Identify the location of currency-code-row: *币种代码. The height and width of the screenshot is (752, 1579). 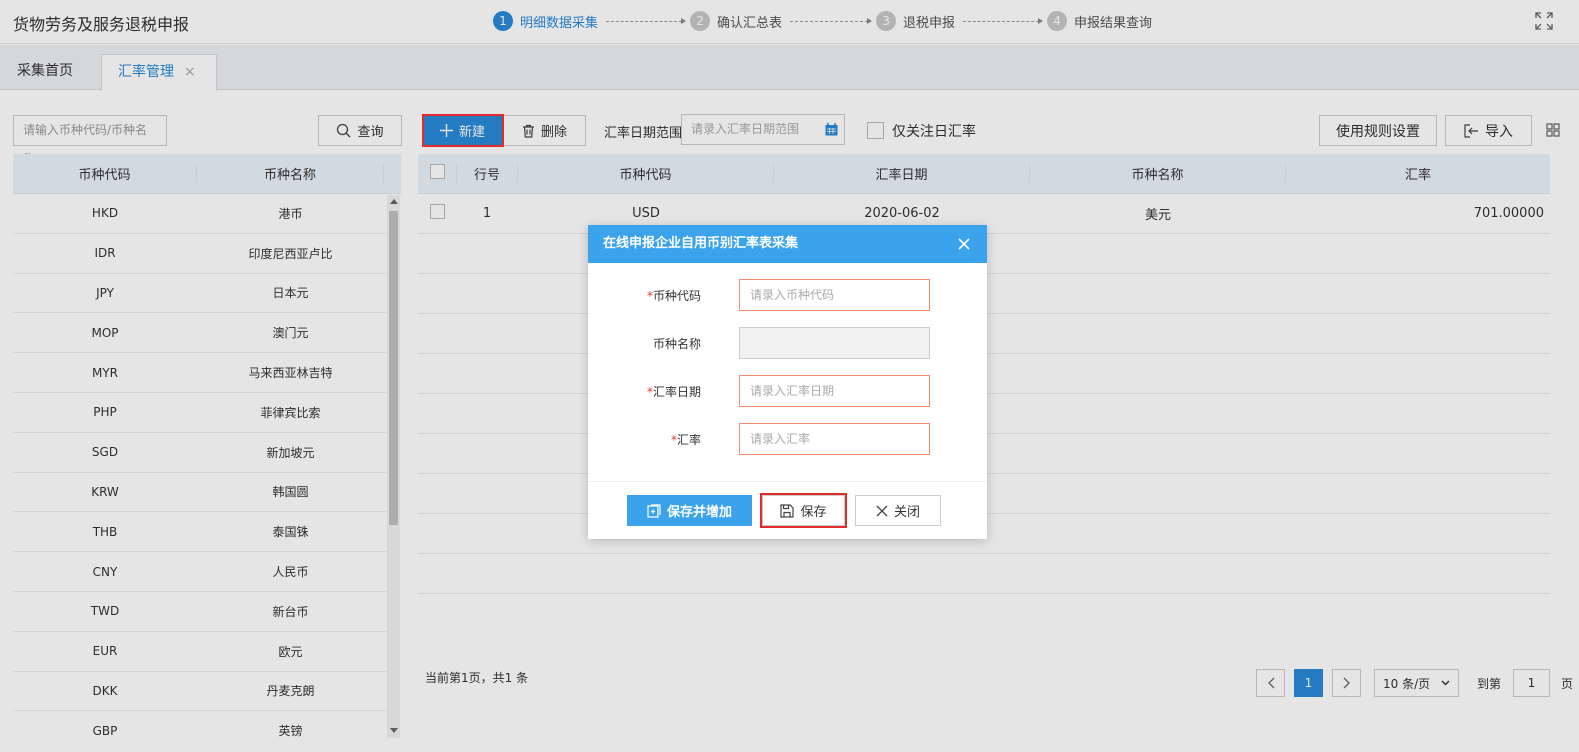
(673, 295).